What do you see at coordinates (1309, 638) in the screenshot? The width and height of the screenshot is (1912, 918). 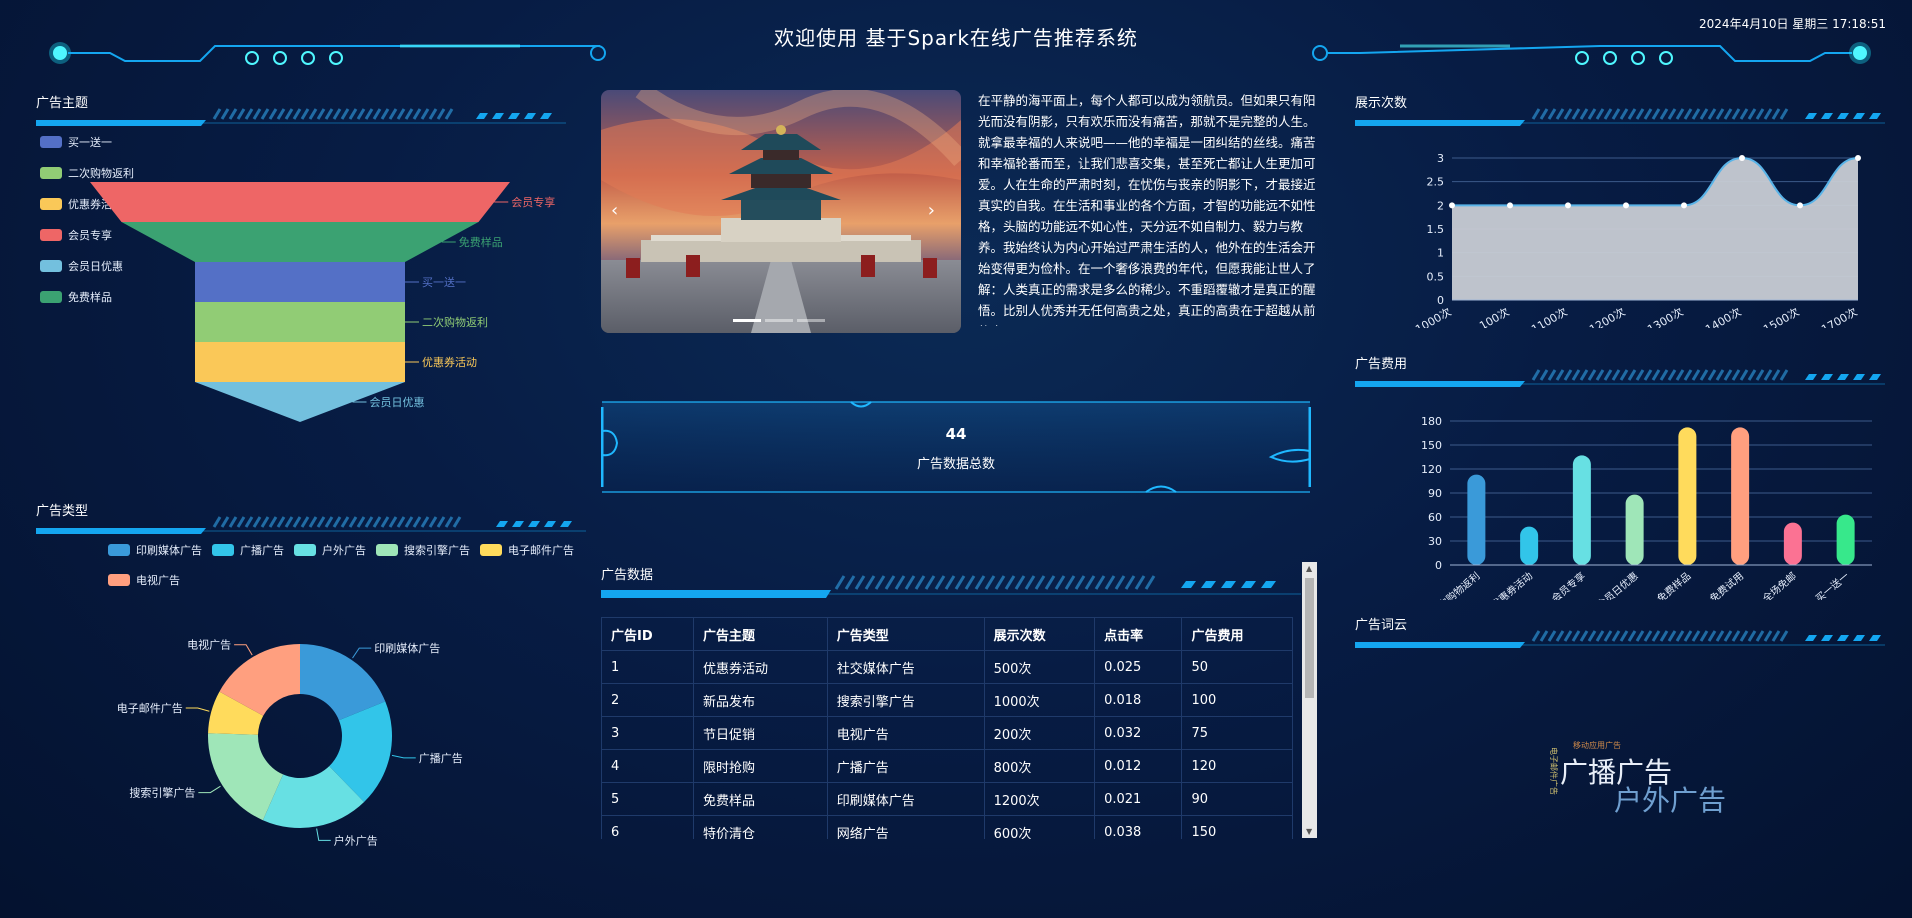 I see `scrollbar-thumb` at bounding box center [1309, 638].